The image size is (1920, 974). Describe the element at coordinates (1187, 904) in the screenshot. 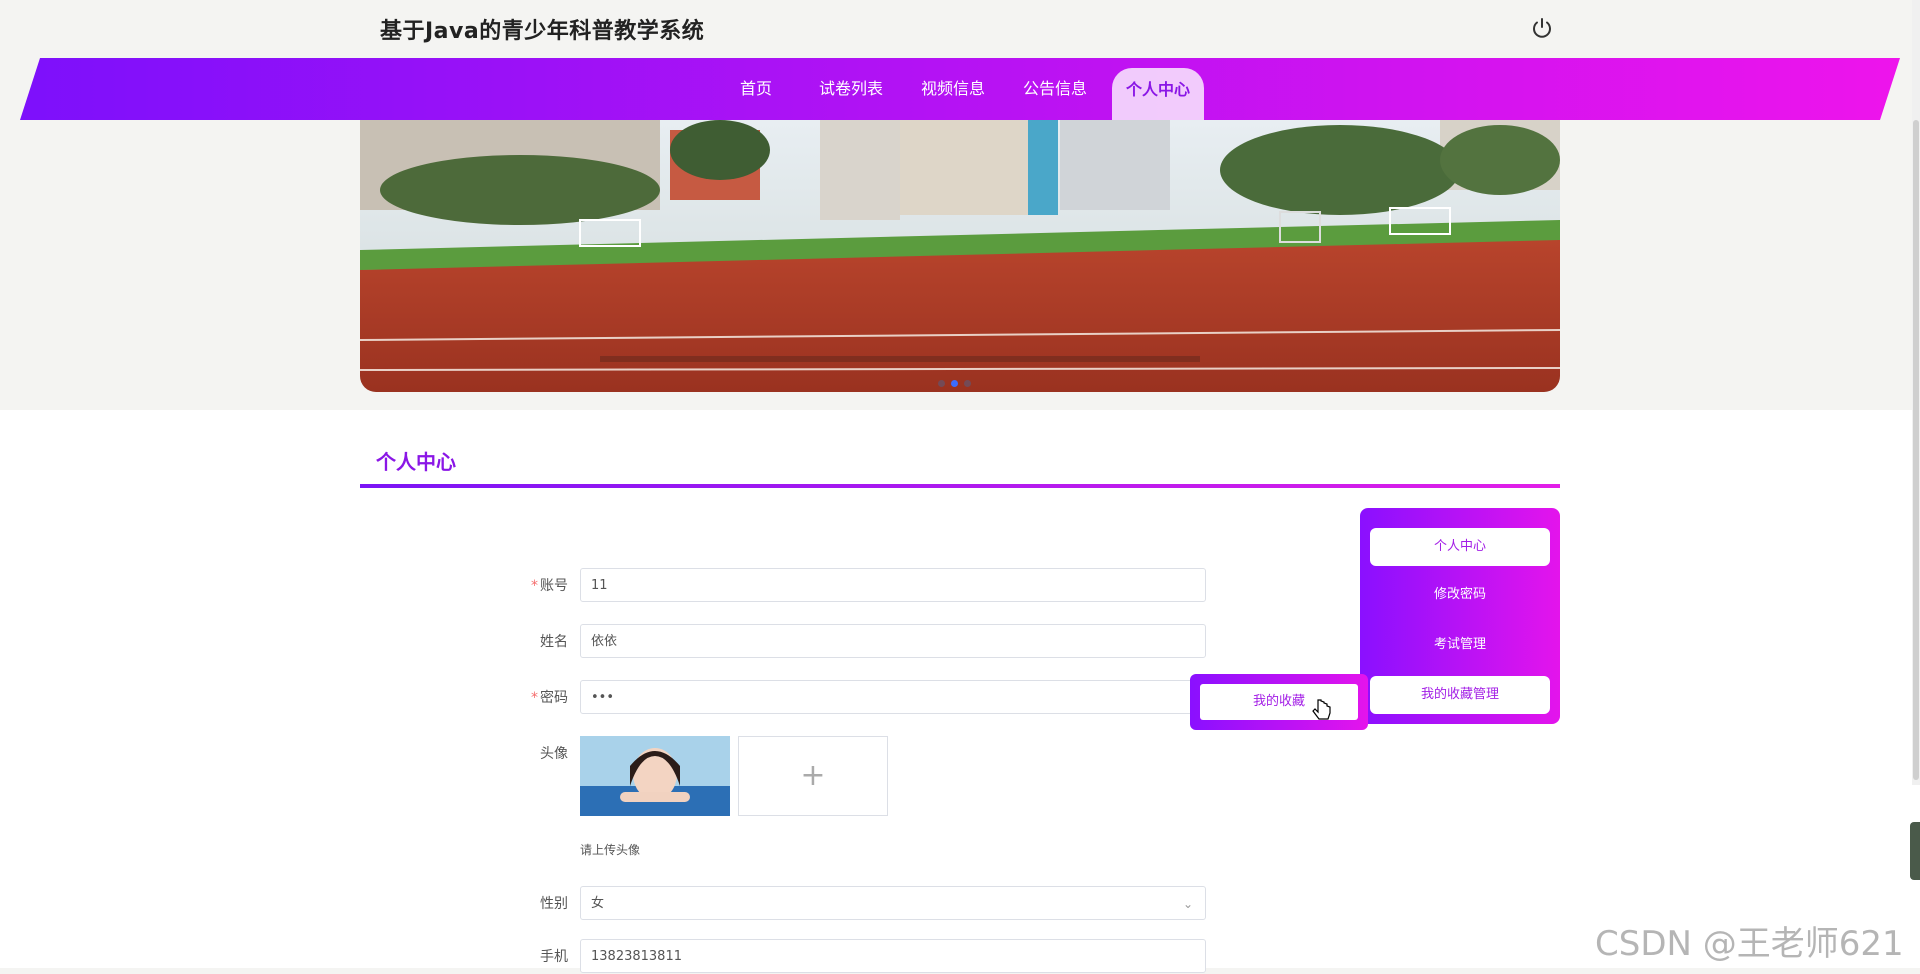

I see `chevron-down-icon: ⌄` at that location.